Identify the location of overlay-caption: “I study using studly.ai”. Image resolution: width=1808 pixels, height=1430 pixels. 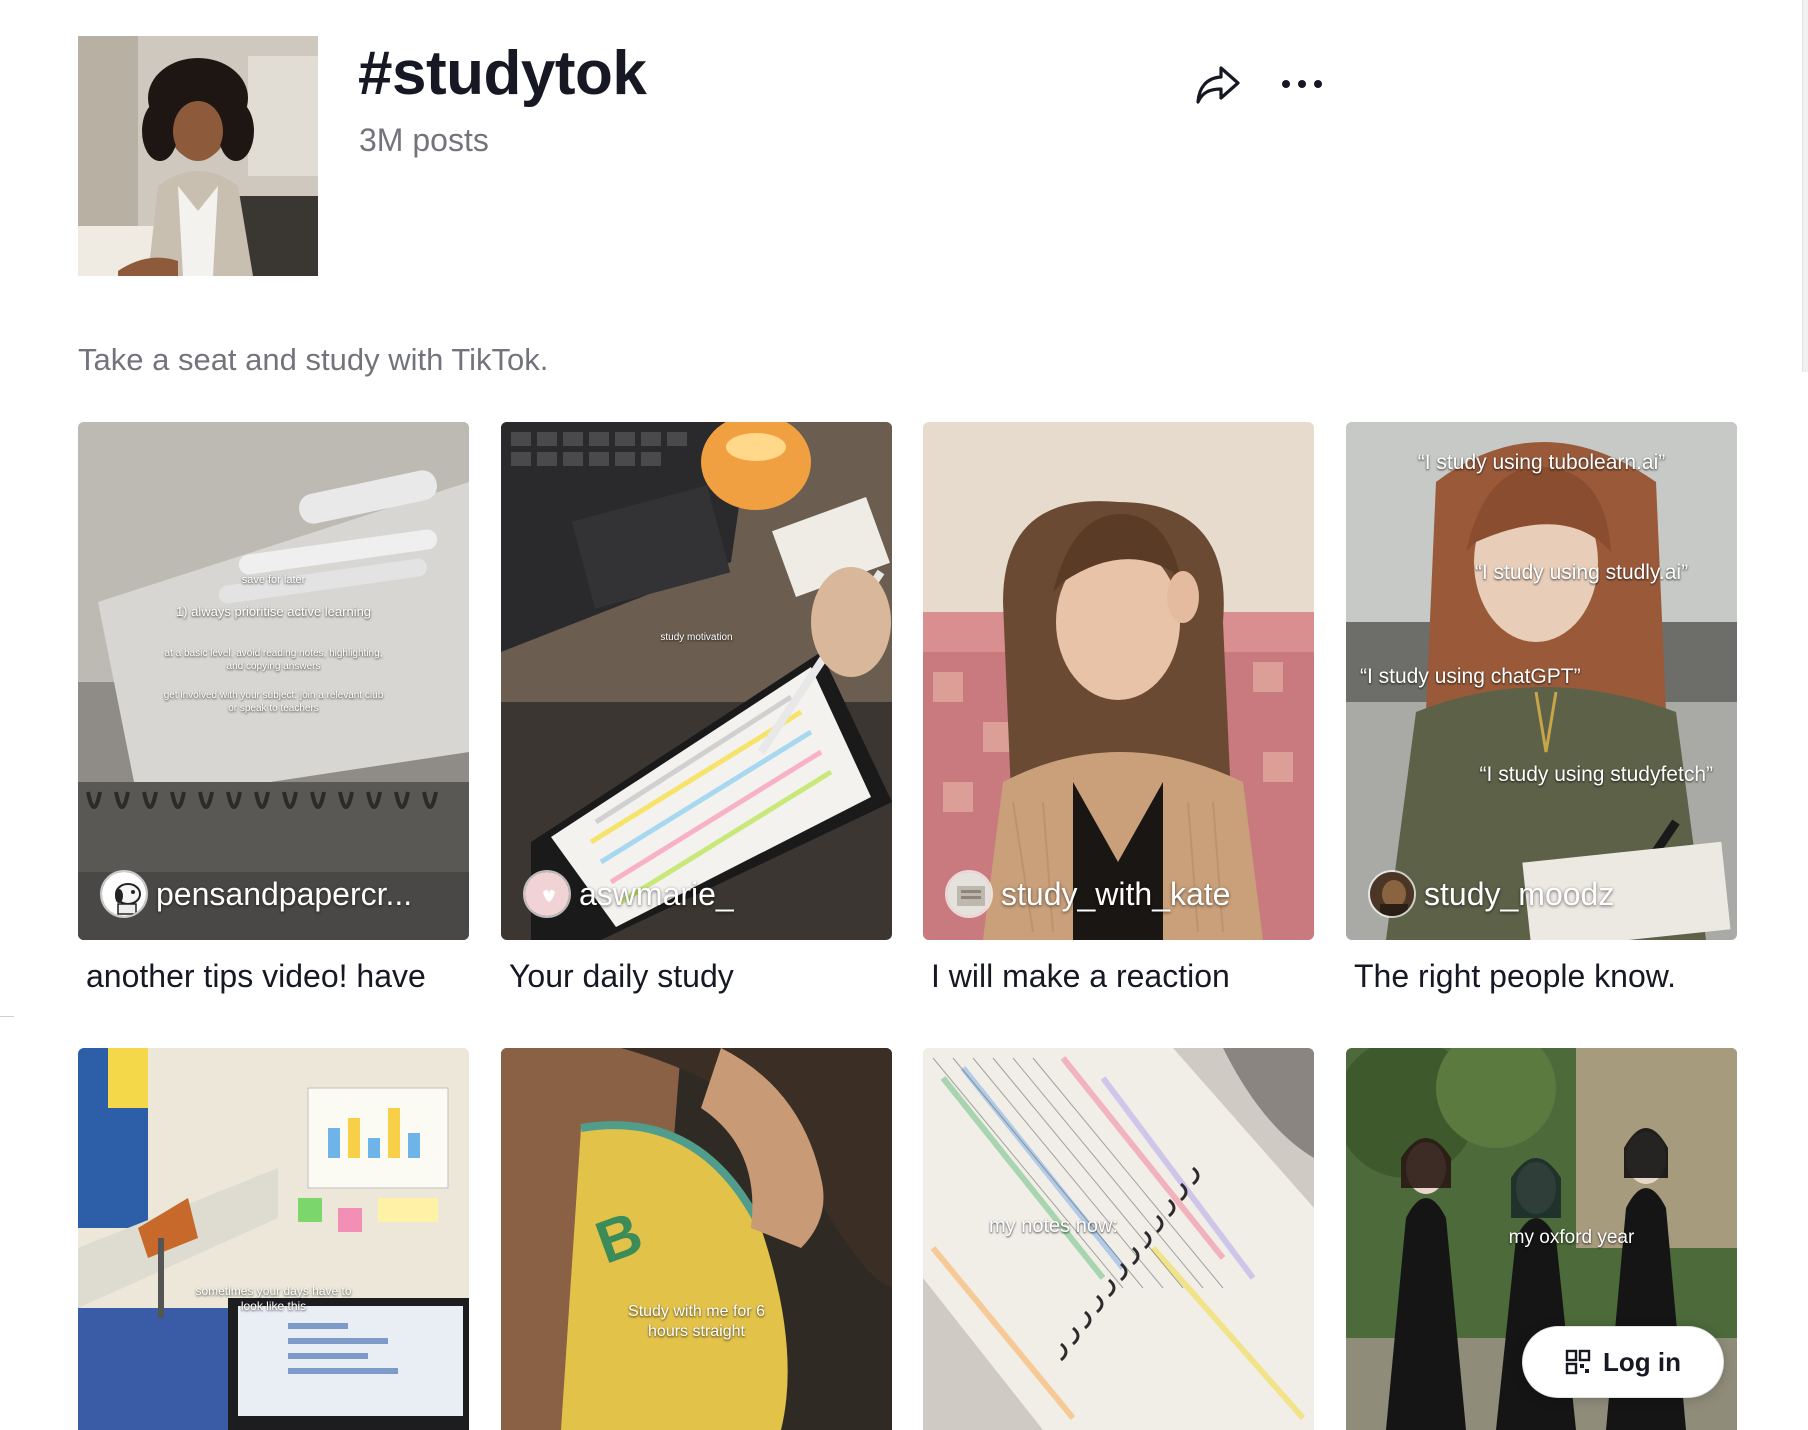
(1581, 572).